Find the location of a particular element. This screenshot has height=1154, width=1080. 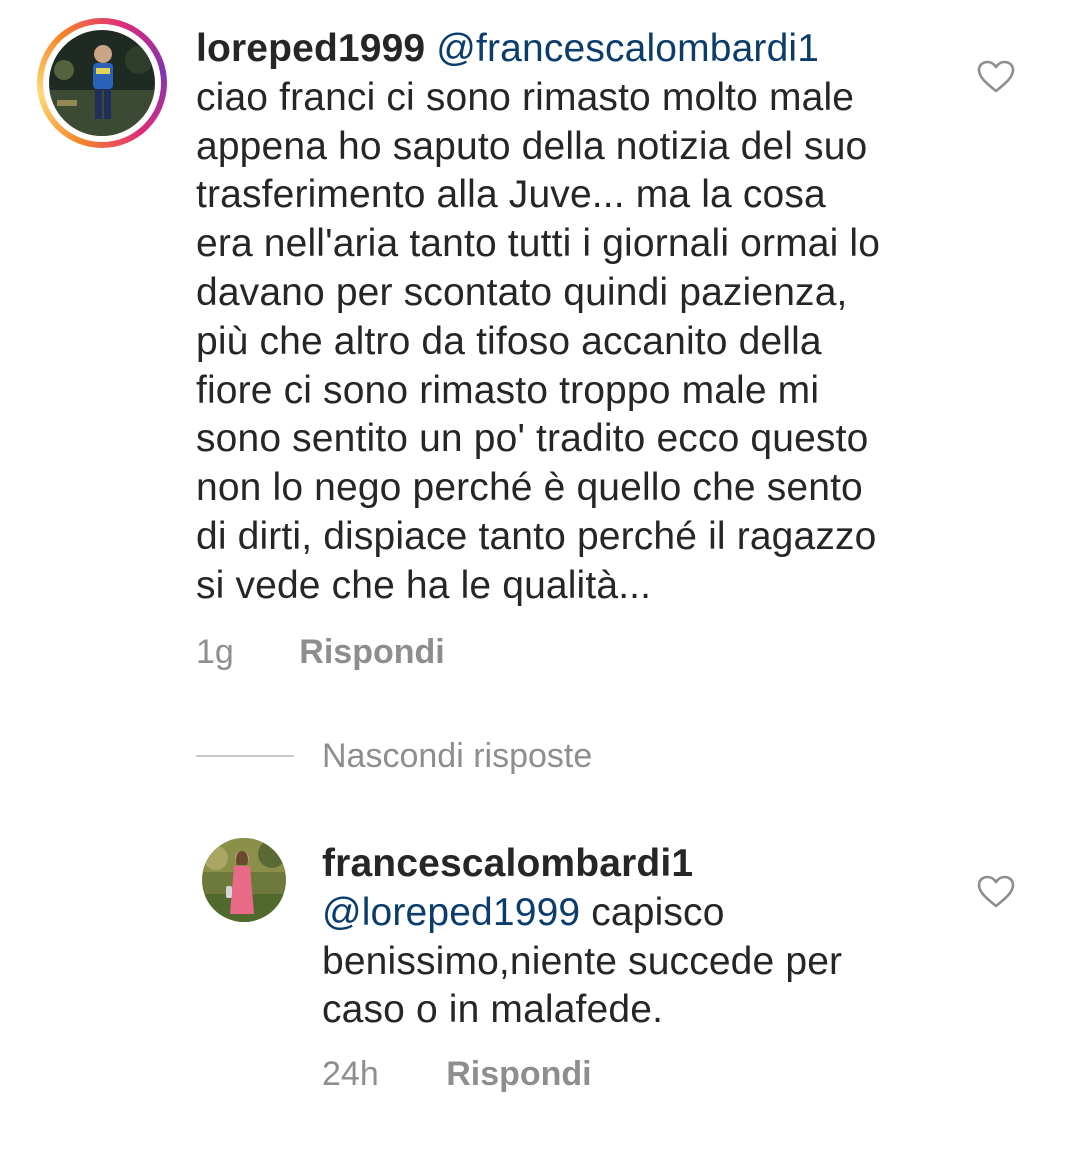

hide-replies-label: Nascondi risposte is located at coordinates (457, 756).